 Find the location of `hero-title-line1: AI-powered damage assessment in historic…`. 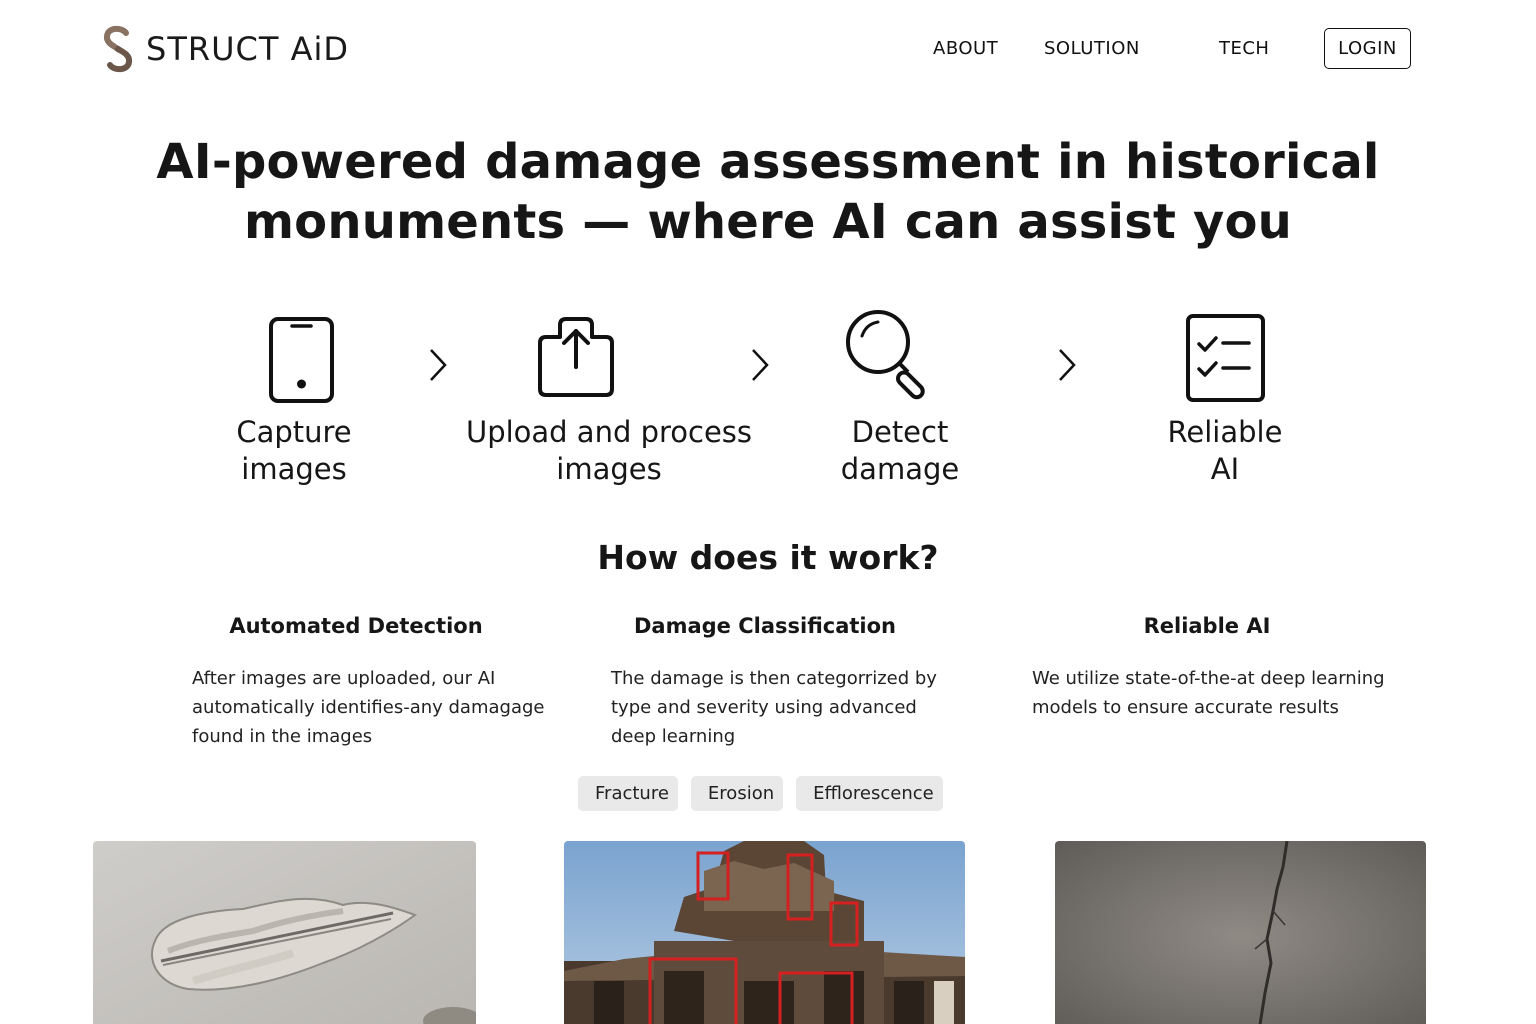

hero-title-line1: AI-powered damage assessment in historic… is located at coordinates (768, 162).